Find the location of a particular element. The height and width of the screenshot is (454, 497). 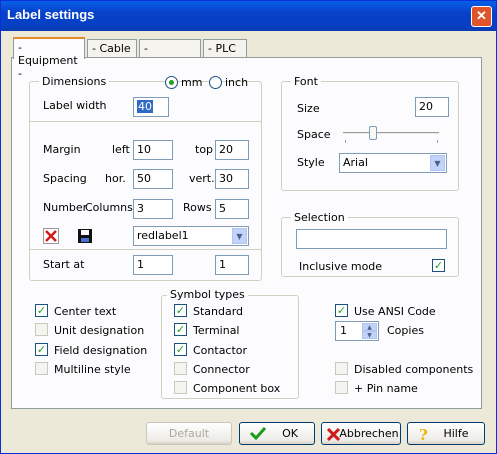

spacing-hor-label: hor. is located at coordinates (115, 178).